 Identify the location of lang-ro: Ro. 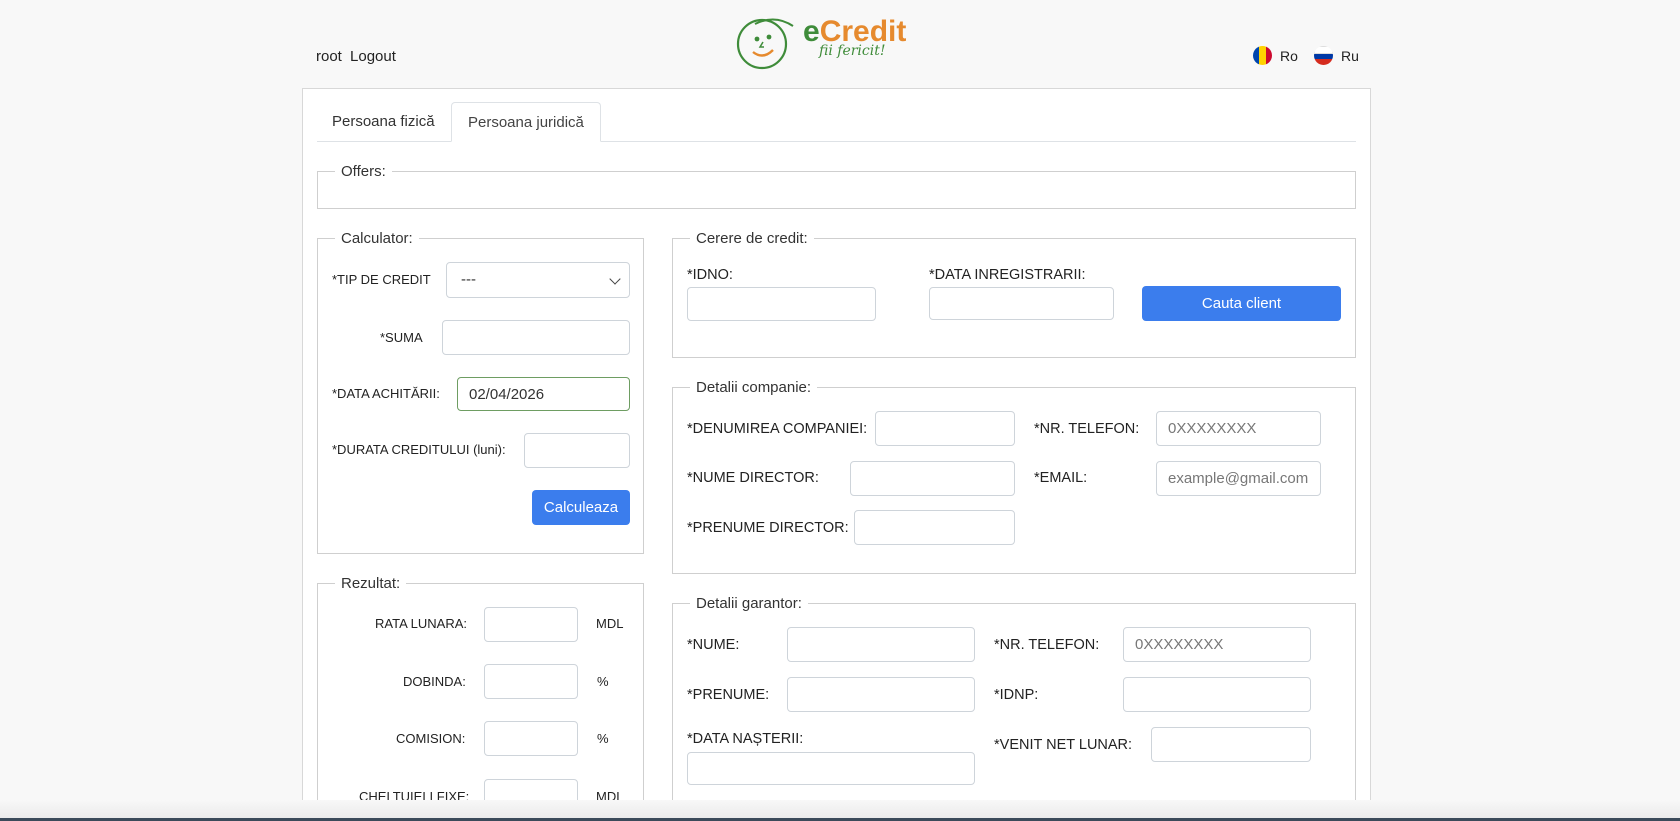
(1275, 55).